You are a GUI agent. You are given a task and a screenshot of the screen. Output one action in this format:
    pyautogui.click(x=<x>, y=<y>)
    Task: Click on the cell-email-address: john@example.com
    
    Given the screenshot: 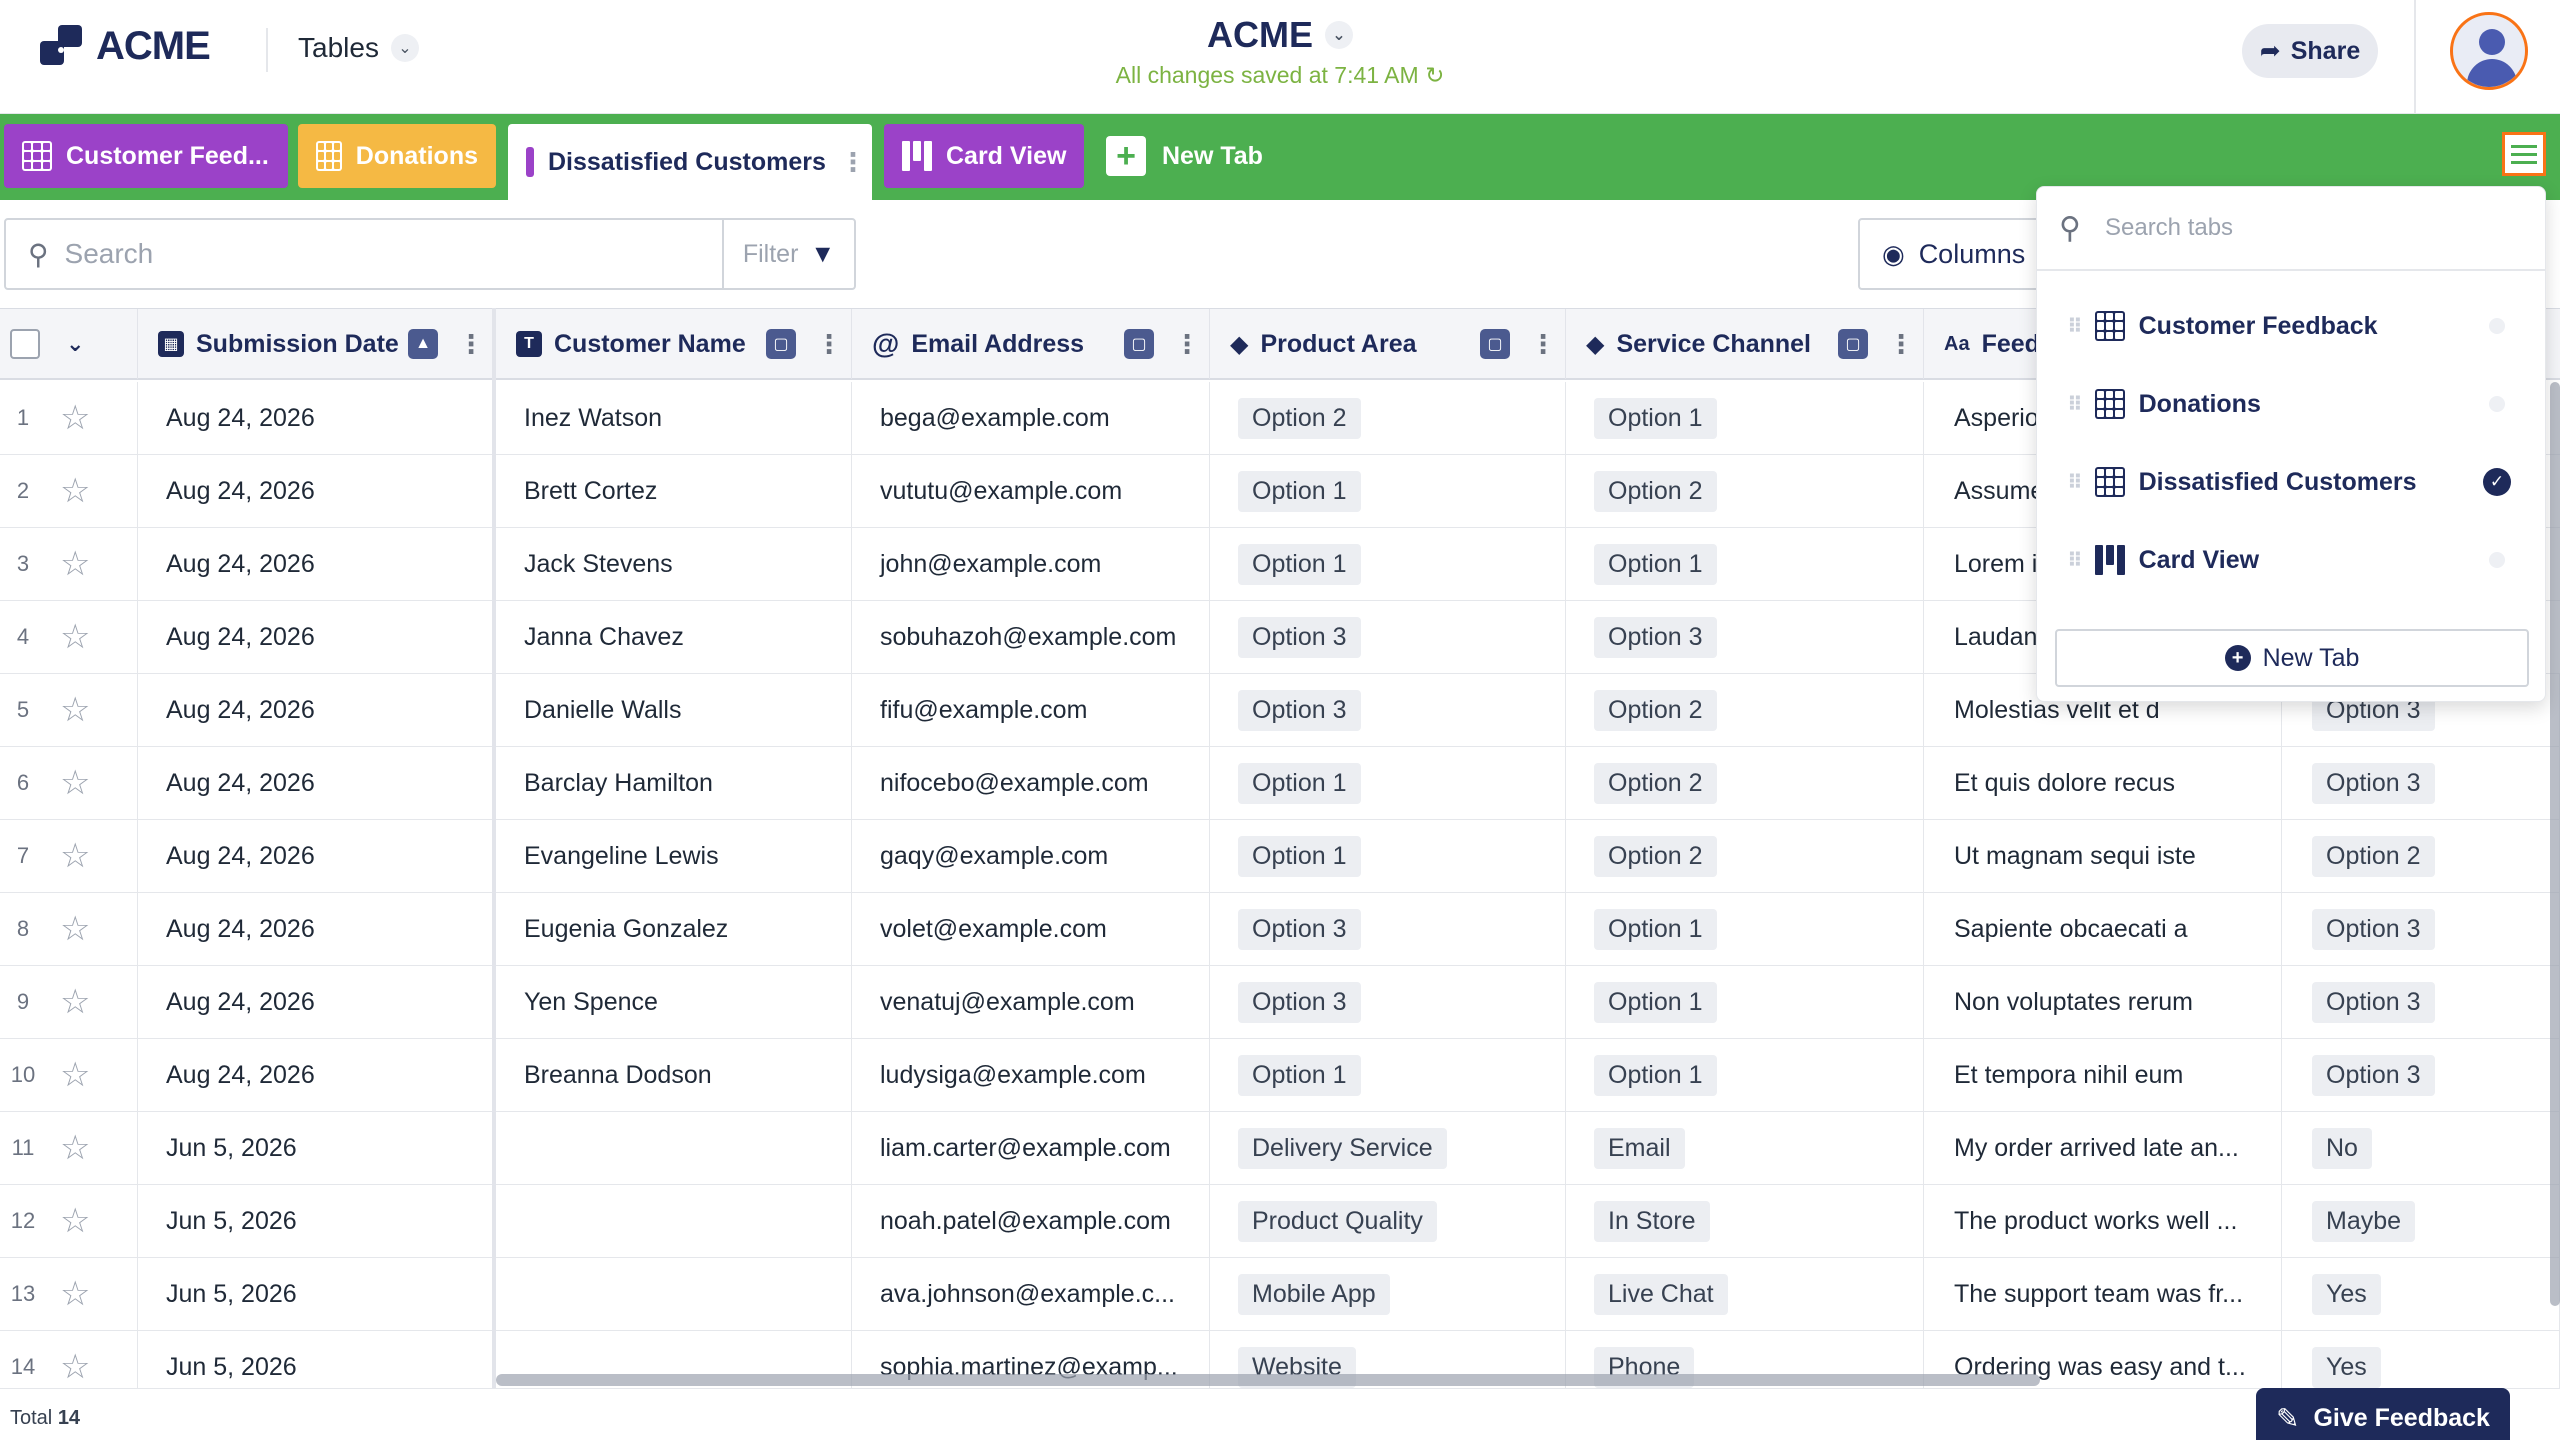 What is the action you would take?
    pyautogui.click(x=1031, y=564)
    